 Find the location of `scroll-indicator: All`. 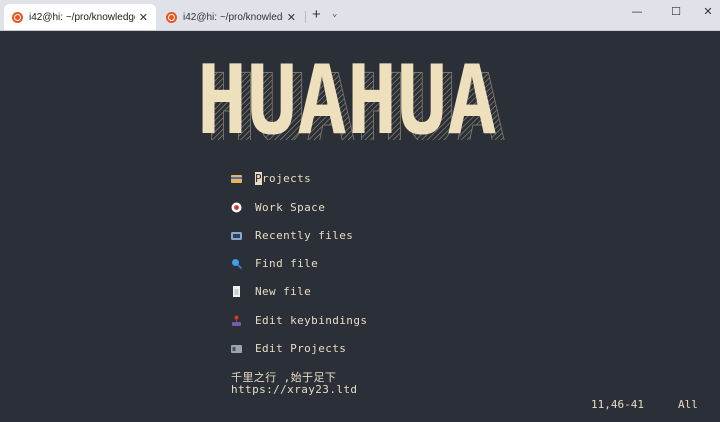

scroll-indicator: All is located at coordinates (688, 404).